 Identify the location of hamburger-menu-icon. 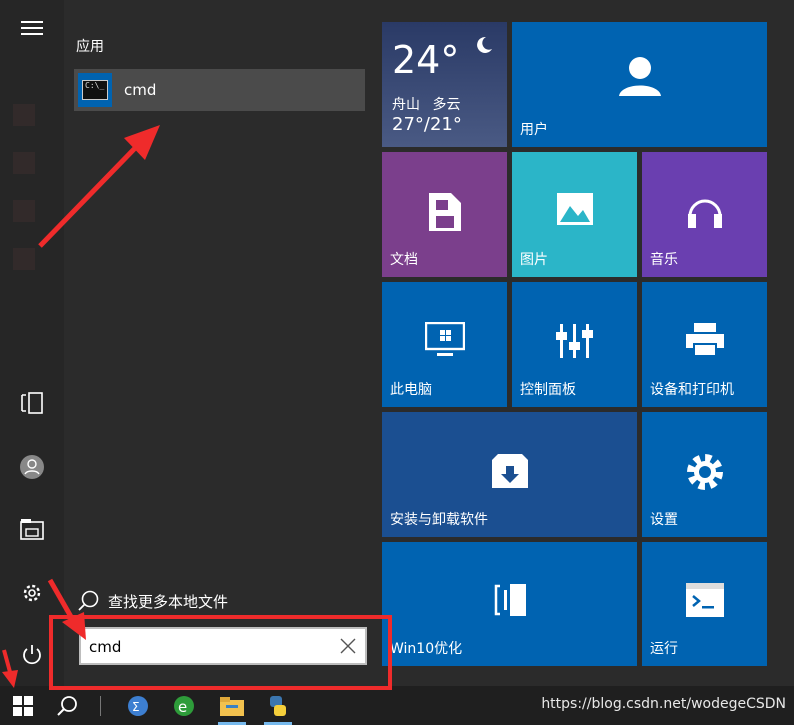
(32, 28).